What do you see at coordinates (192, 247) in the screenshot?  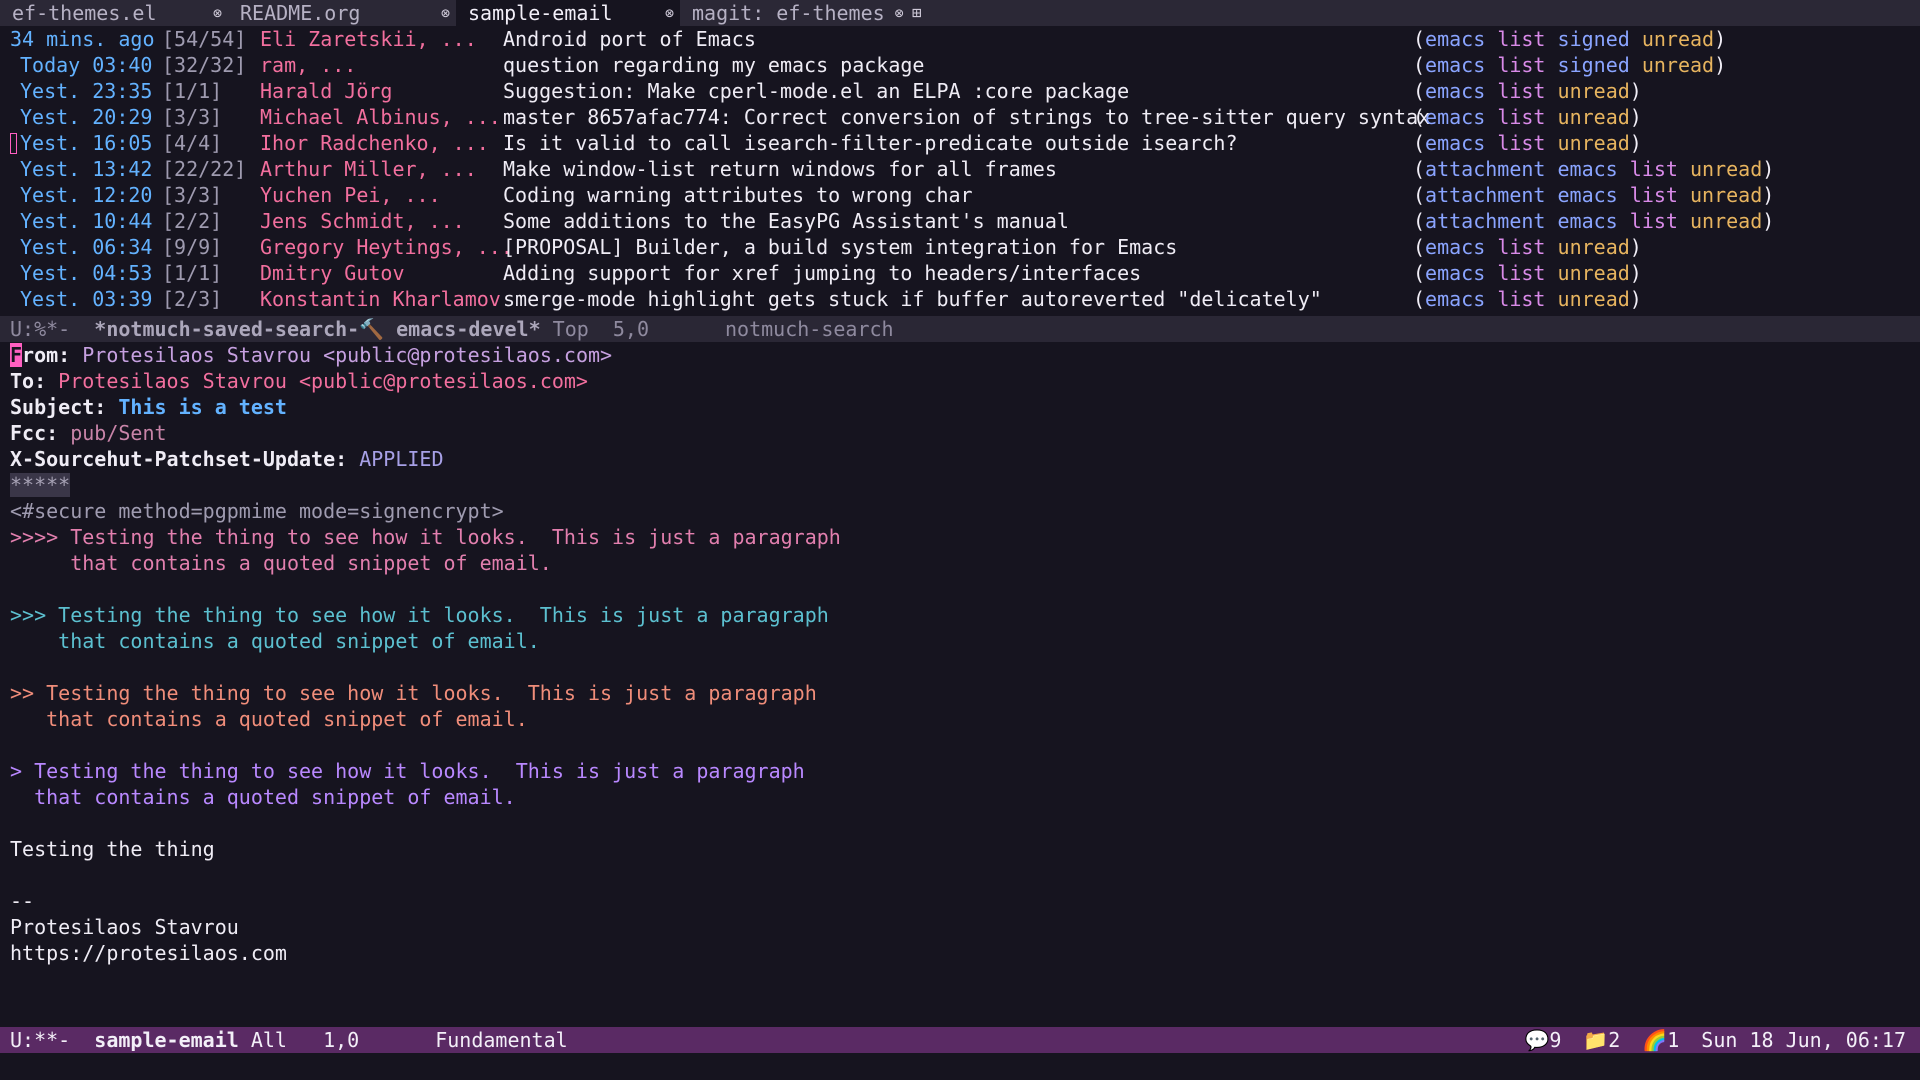 I see `result-count: [9/9]` at bounding box center [192, 247].